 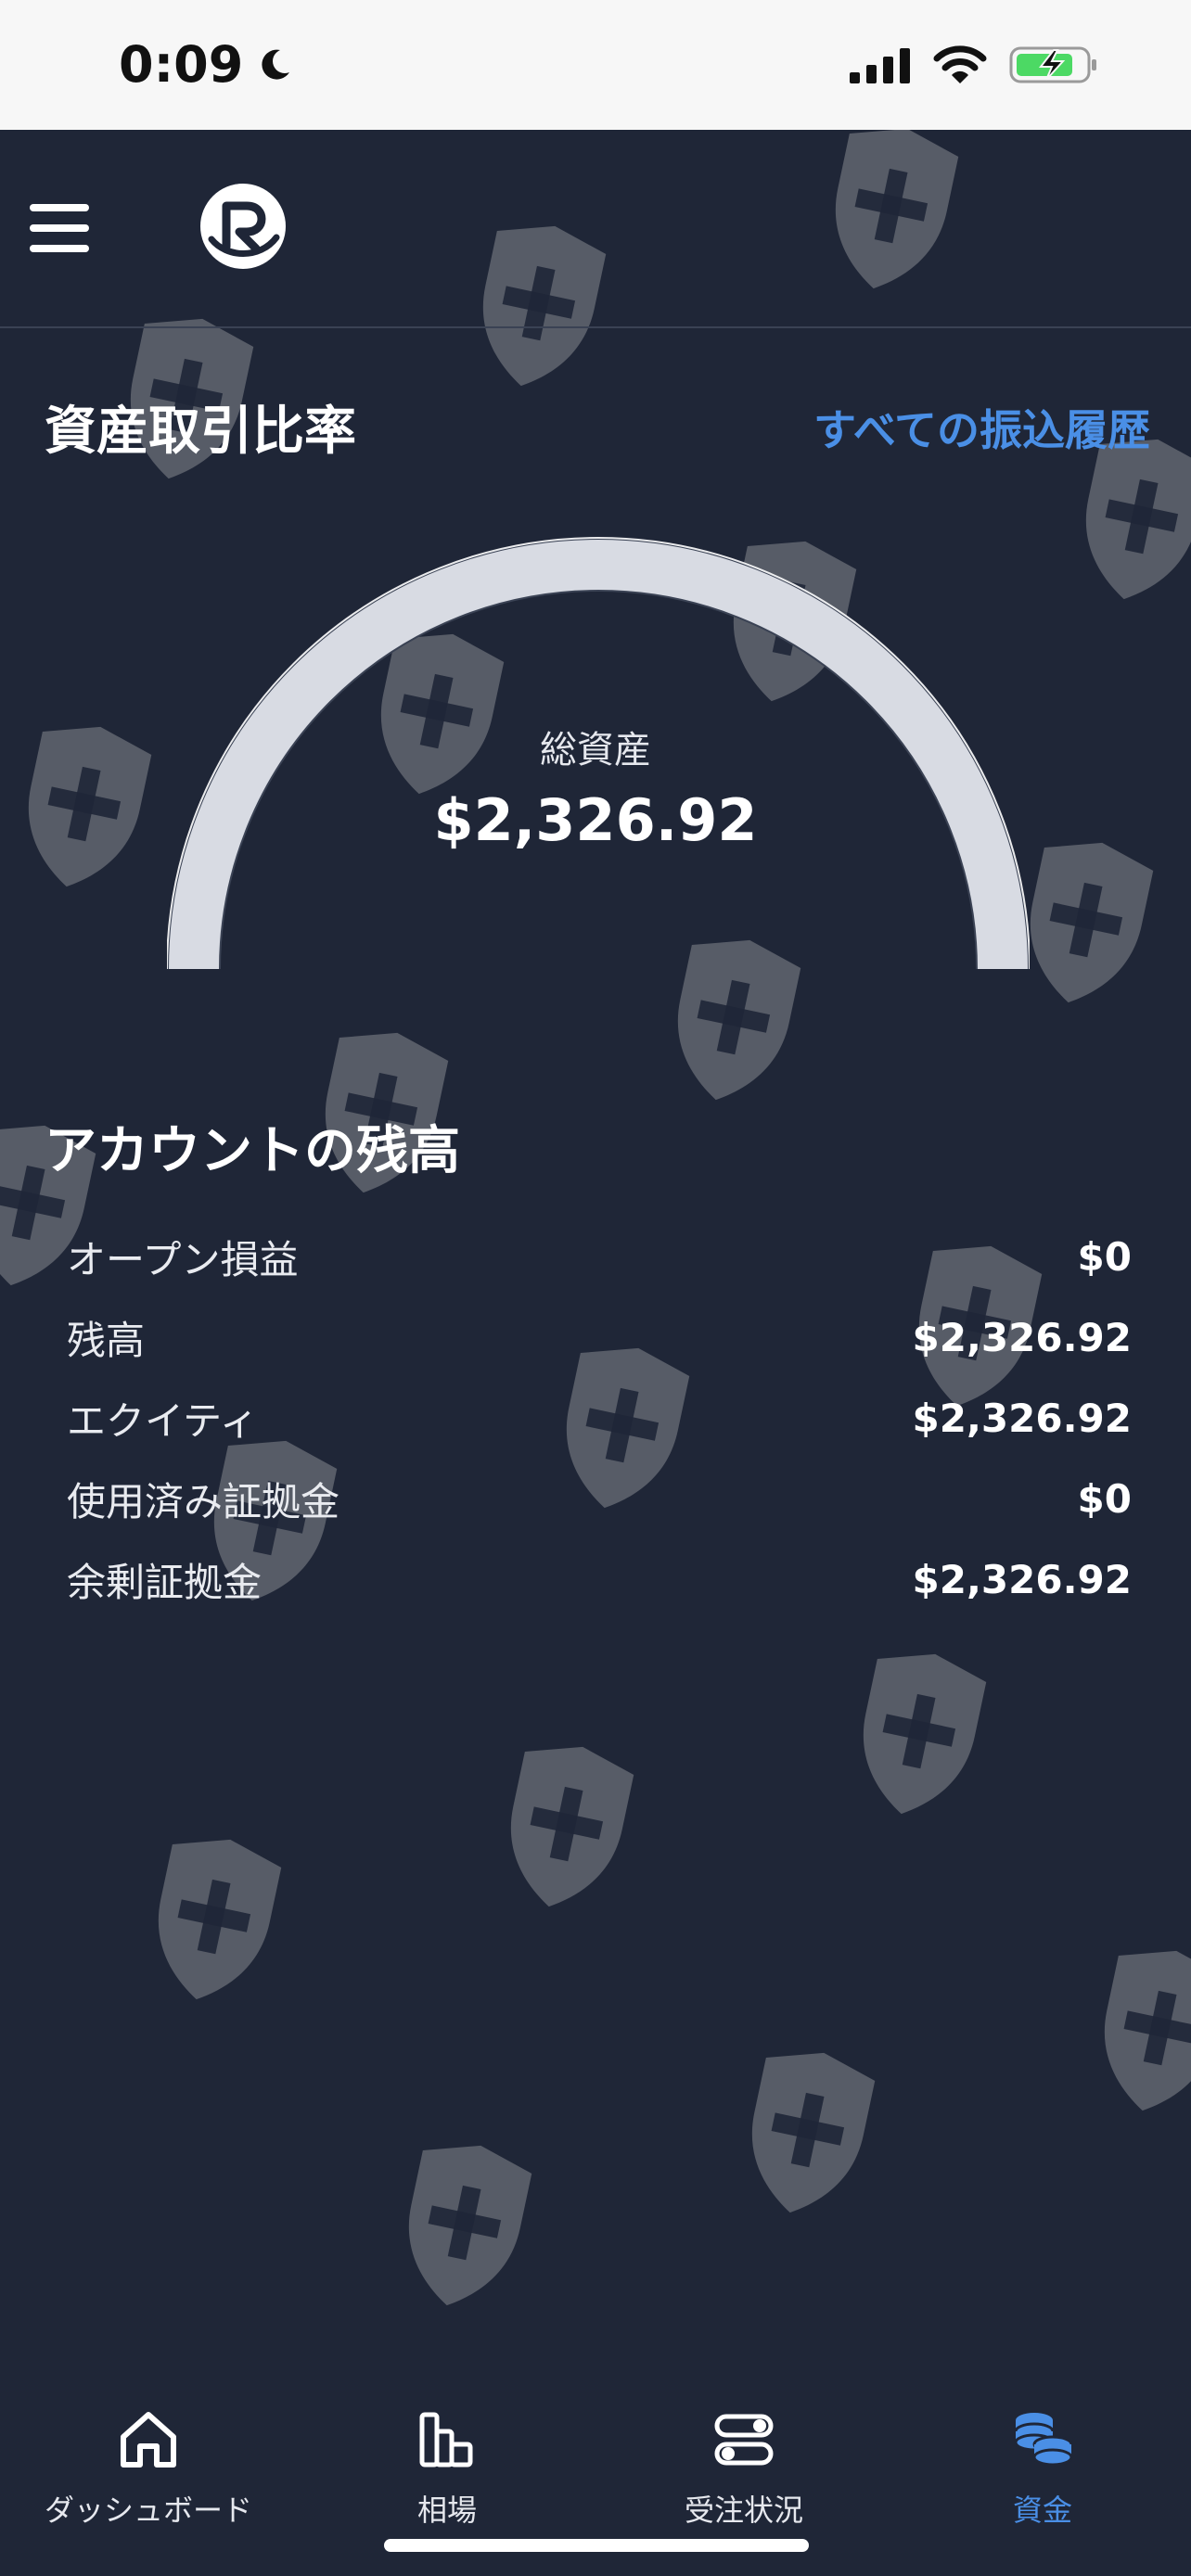 I want to click on nav-label: ダッシュボード, so click(x=148, y=2511).